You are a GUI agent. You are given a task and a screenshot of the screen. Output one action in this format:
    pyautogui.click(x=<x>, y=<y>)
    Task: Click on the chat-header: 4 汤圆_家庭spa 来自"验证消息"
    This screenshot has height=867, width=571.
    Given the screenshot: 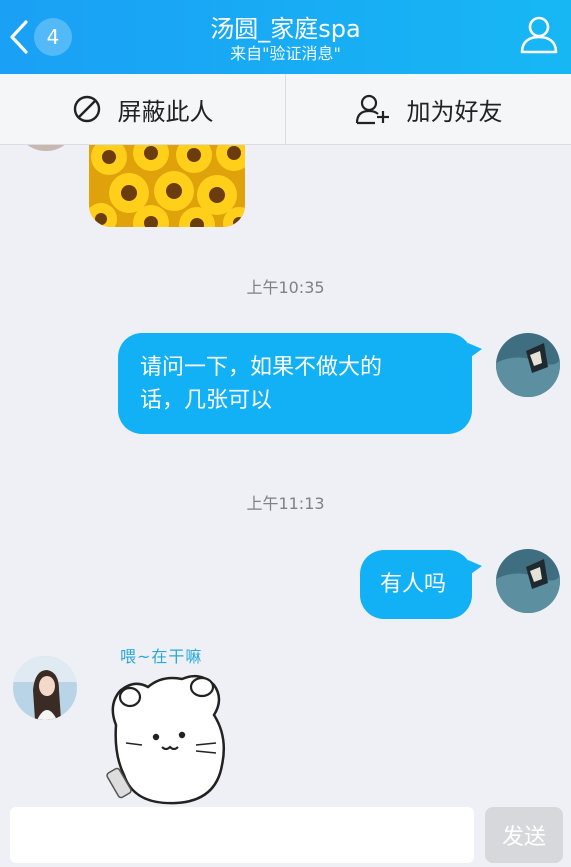 What is the action you would take?
    pyautogui.click(x=285, y=37)
    